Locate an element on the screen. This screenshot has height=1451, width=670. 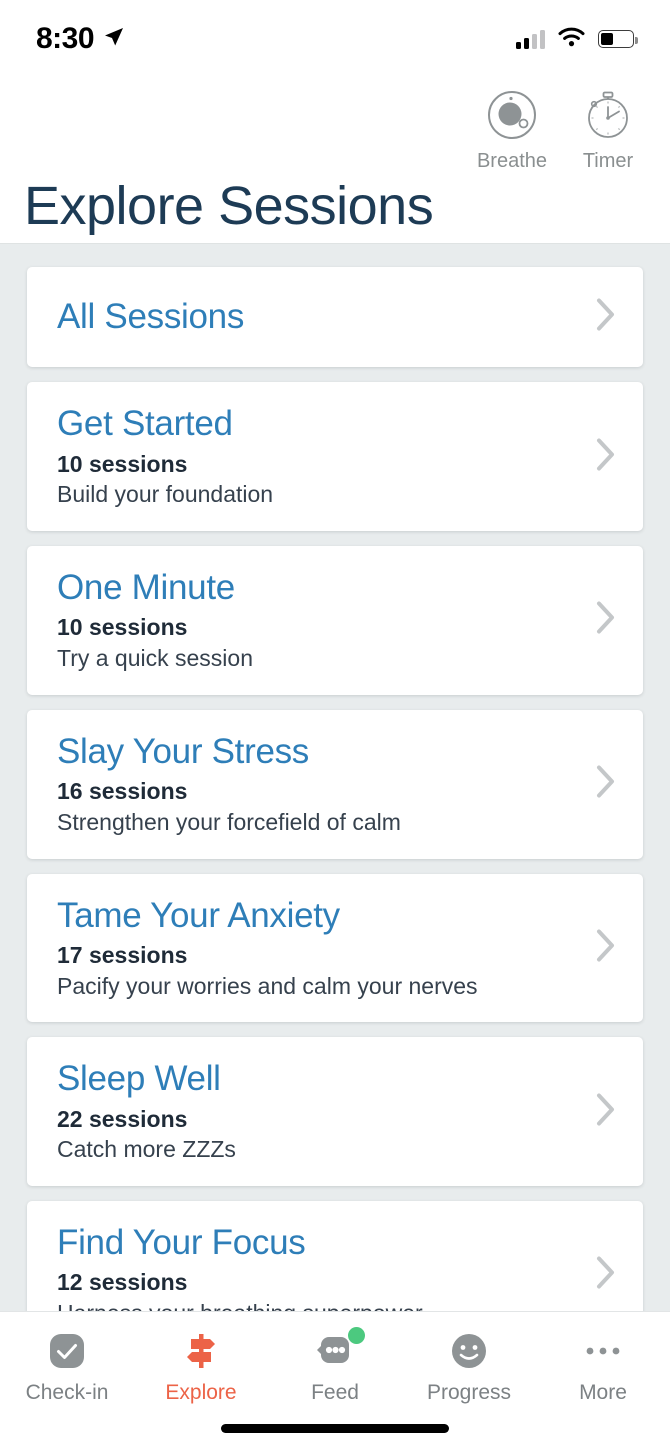
status-bar-left: 8:30 is located at coordinates (81, 39).